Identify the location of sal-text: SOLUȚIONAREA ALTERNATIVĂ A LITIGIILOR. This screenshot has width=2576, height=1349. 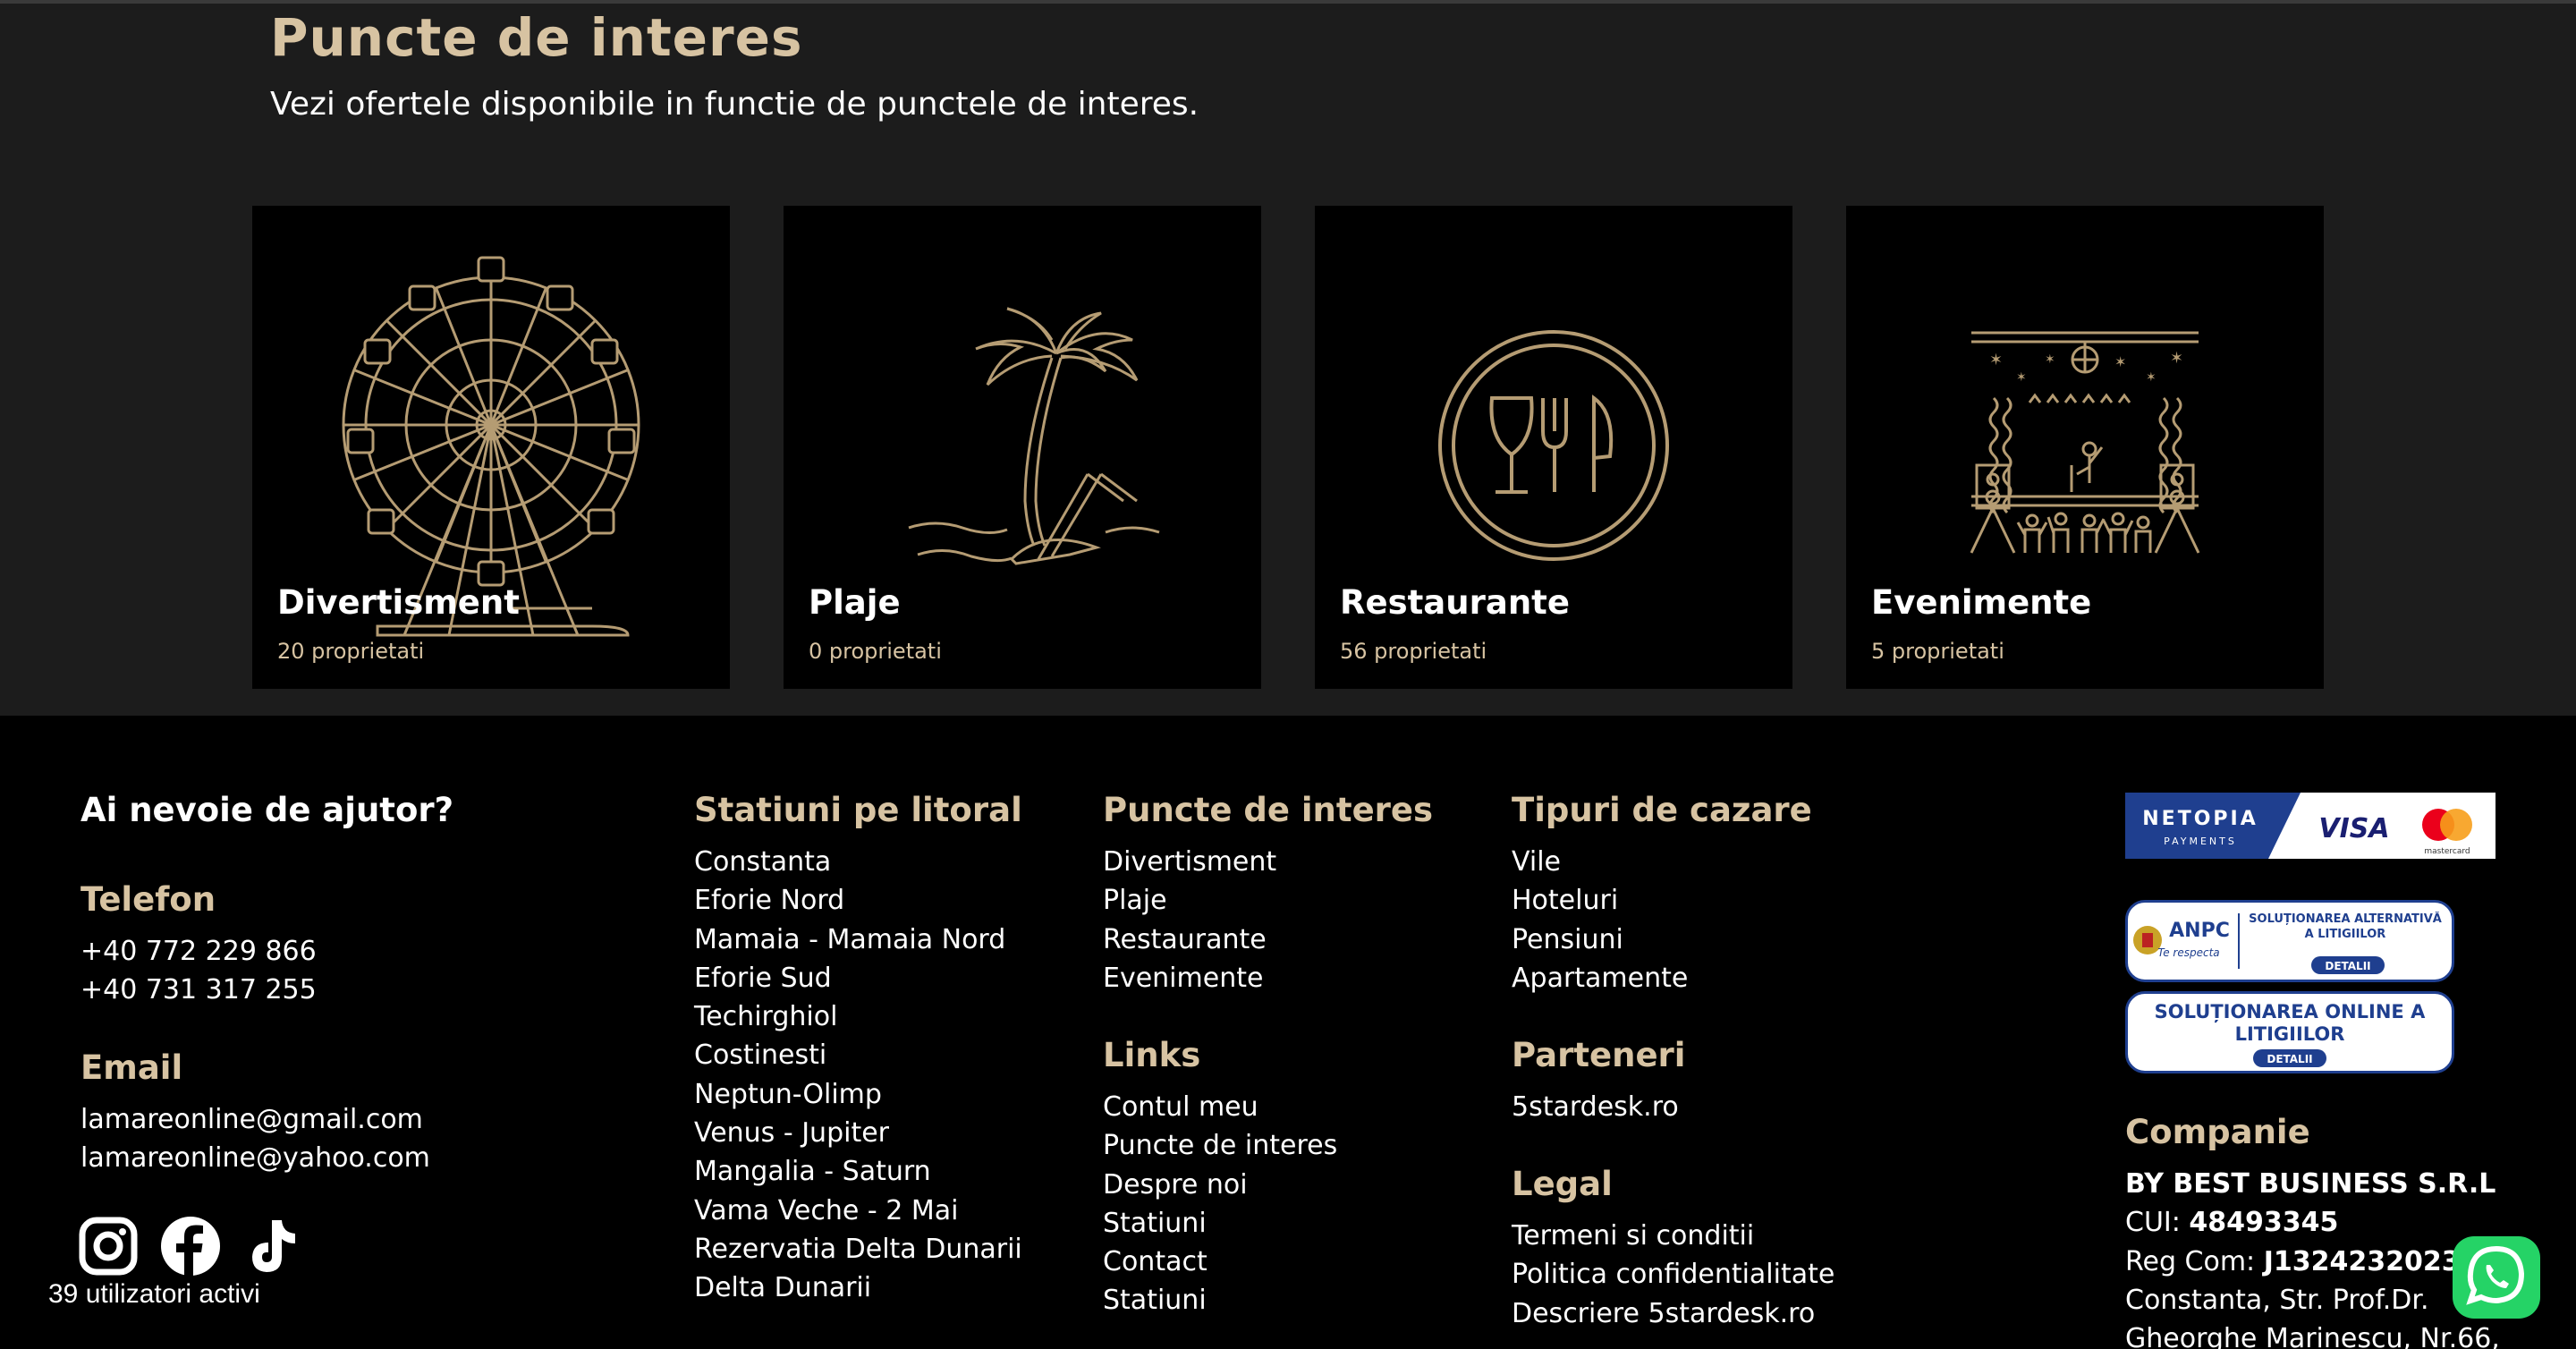
(2345, 926).